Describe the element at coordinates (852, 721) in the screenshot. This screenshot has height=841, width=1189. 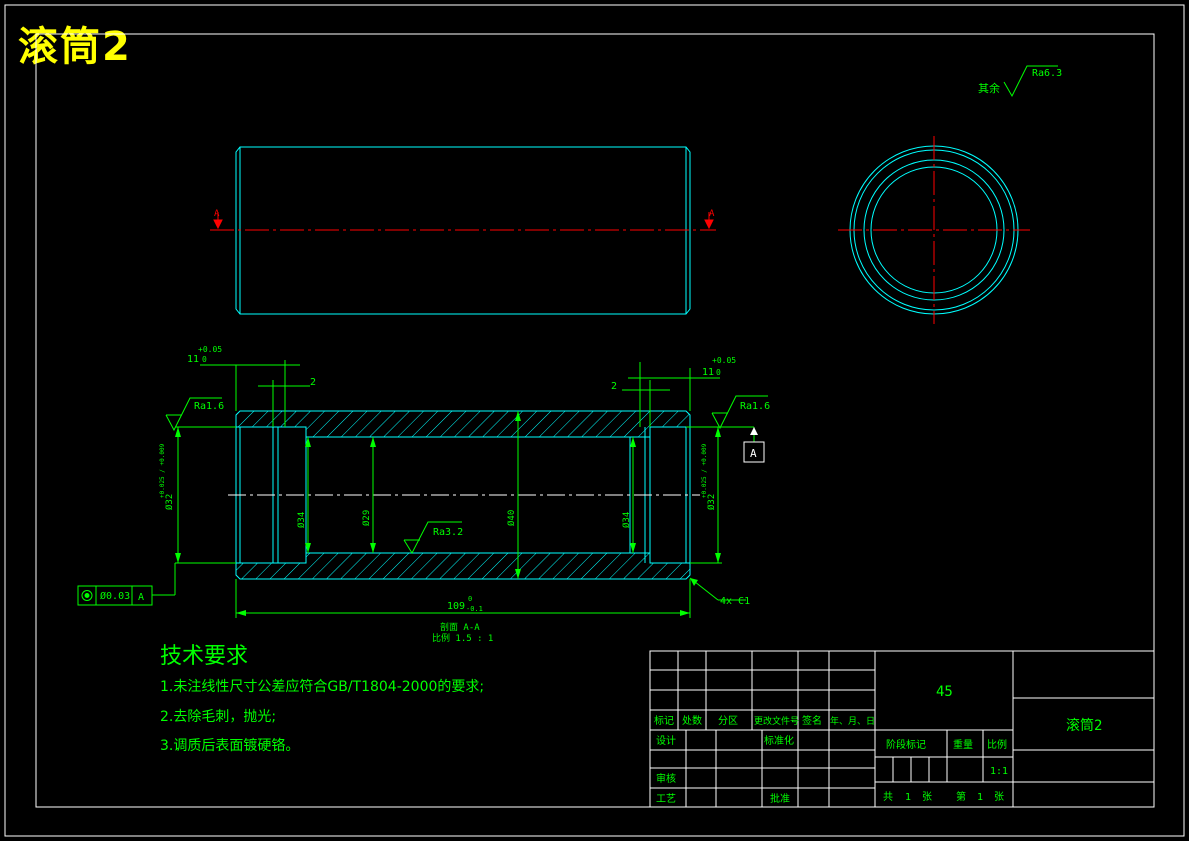
I see `tb-header-date: 年、月、日` at that location.